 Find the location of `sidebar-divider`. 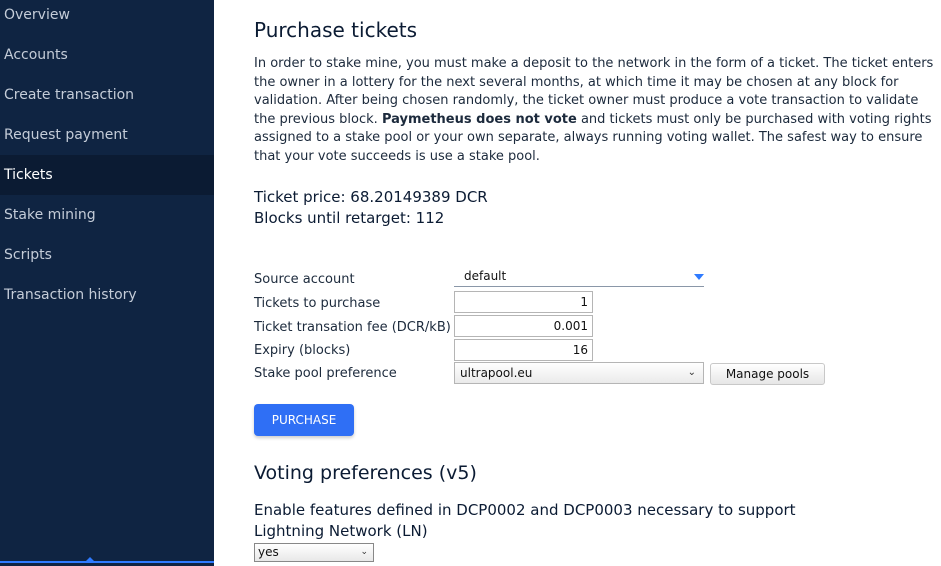

sidebar-divider is located at coordinates (107, 562).